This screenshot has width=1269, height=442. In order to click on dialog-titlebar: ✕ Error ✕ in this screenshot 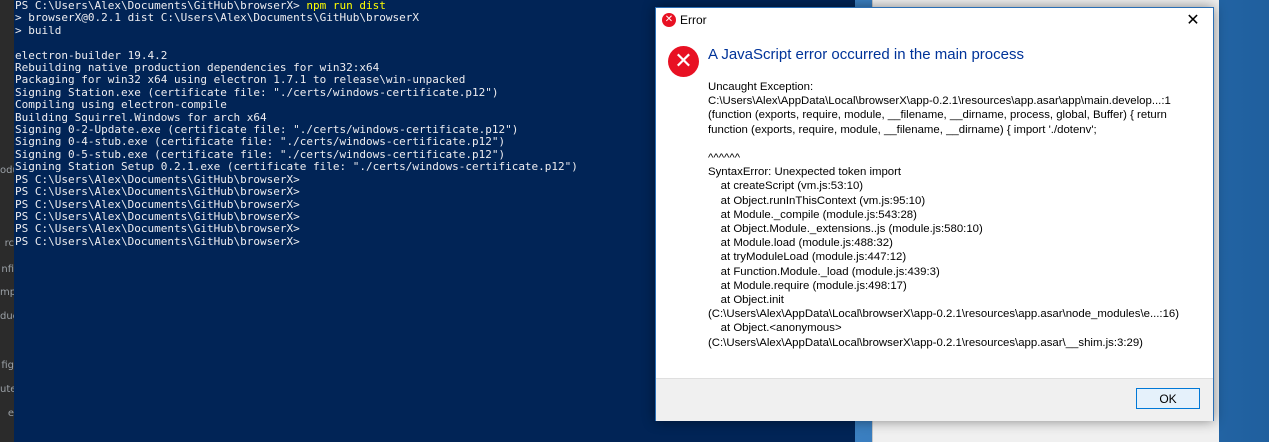, I will do `click(934, 20)`.